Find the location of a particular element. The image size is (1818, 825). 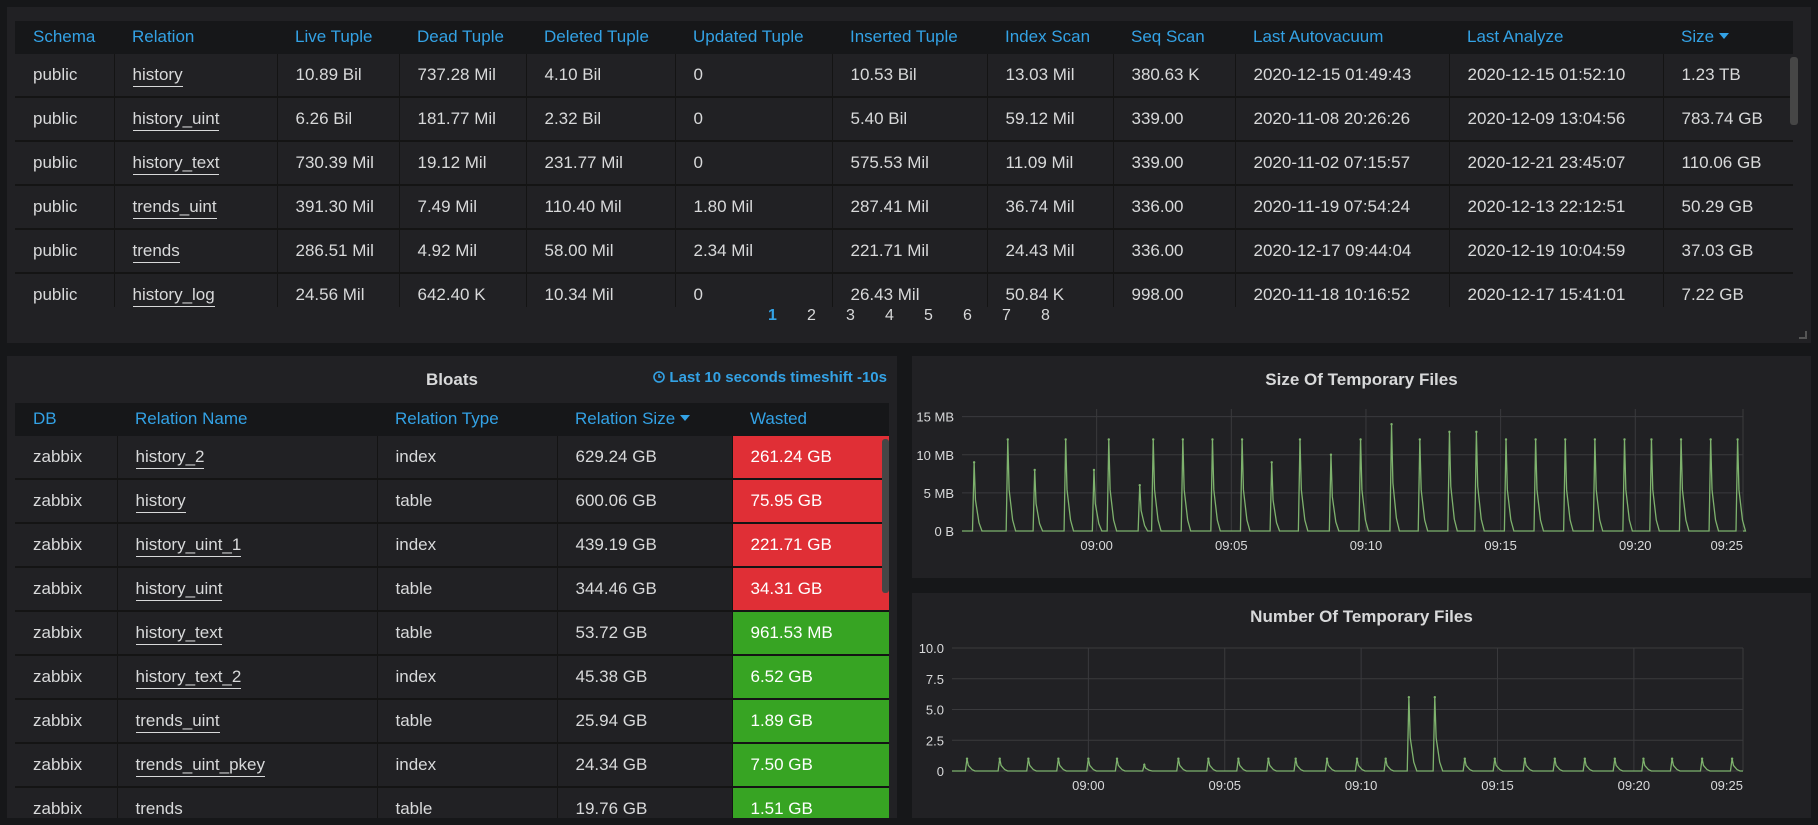

table-cell: 2020-12-17 15:41:01 is located at coordinates (1556, 290).